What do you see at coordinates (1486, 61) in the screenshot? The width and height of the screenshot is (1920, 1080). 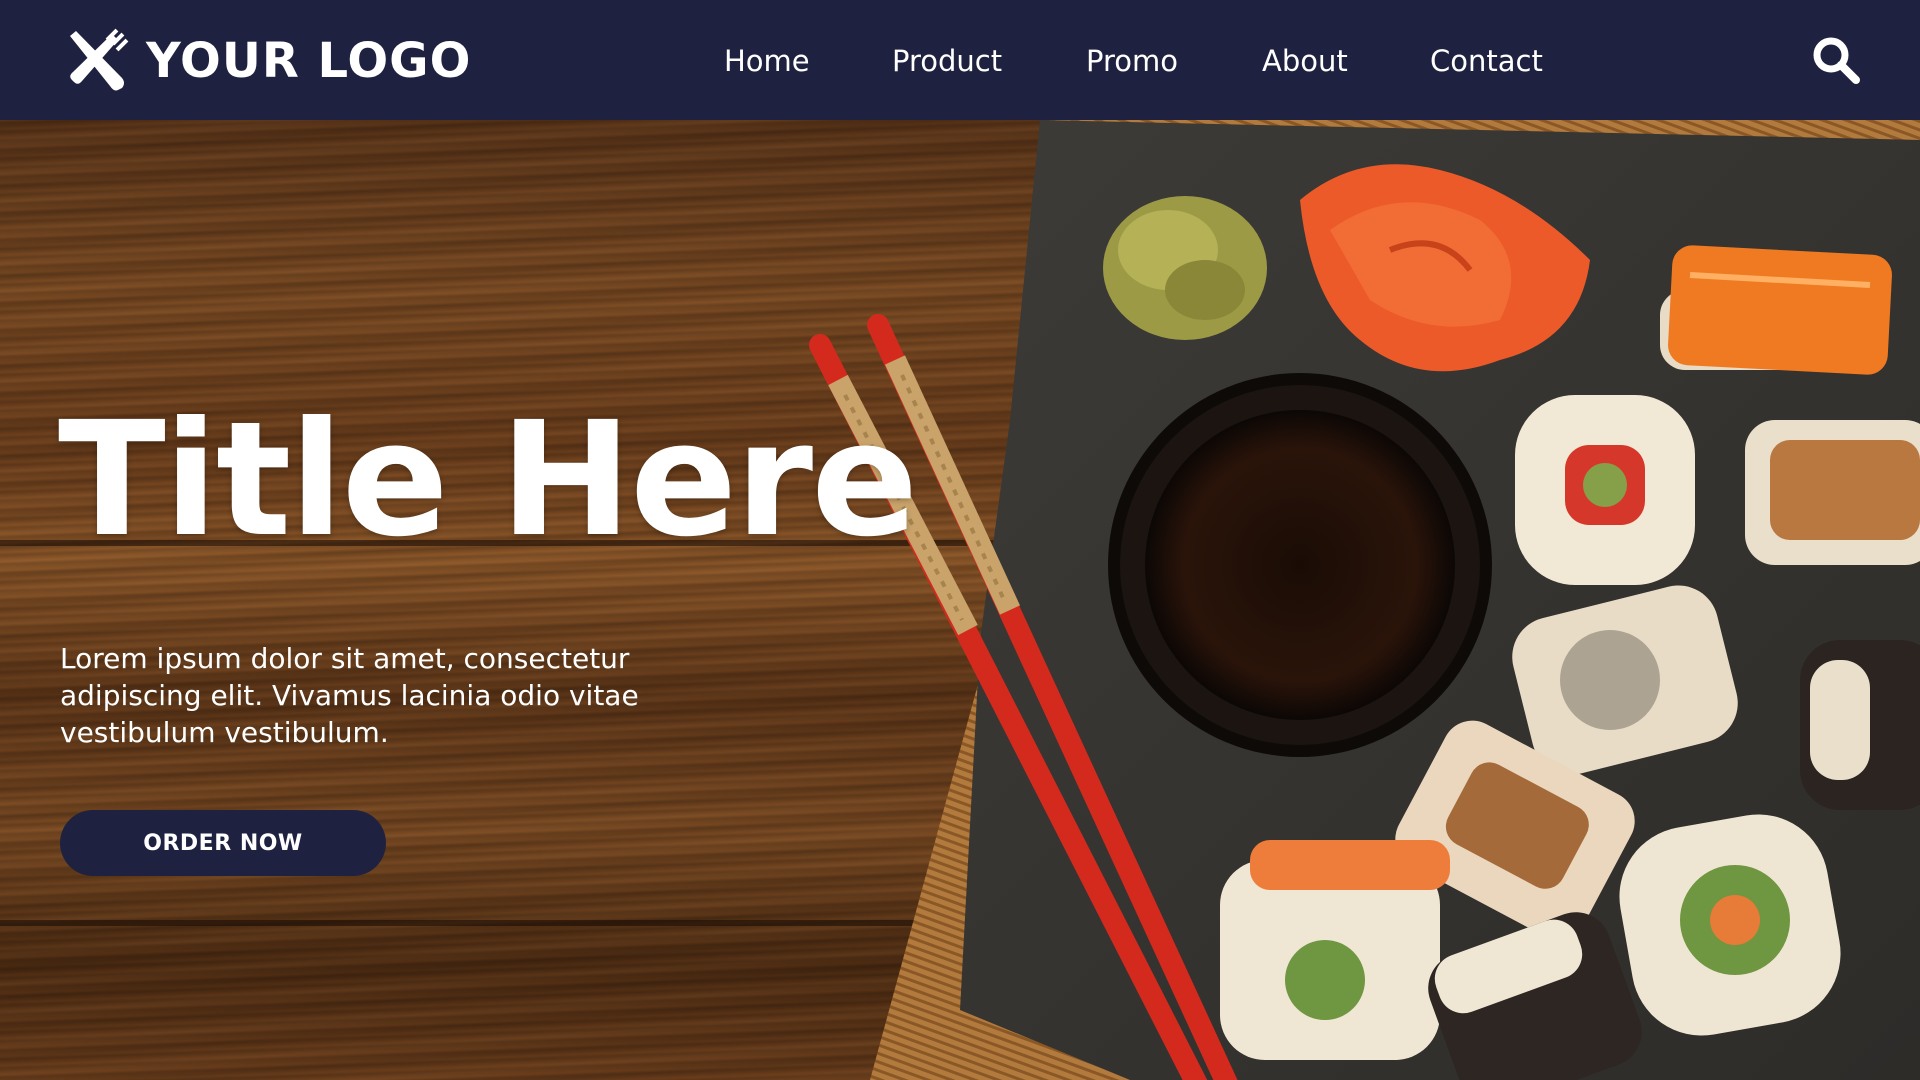 I see `nav-contact: Contact` at bounding box center [1486, 61].